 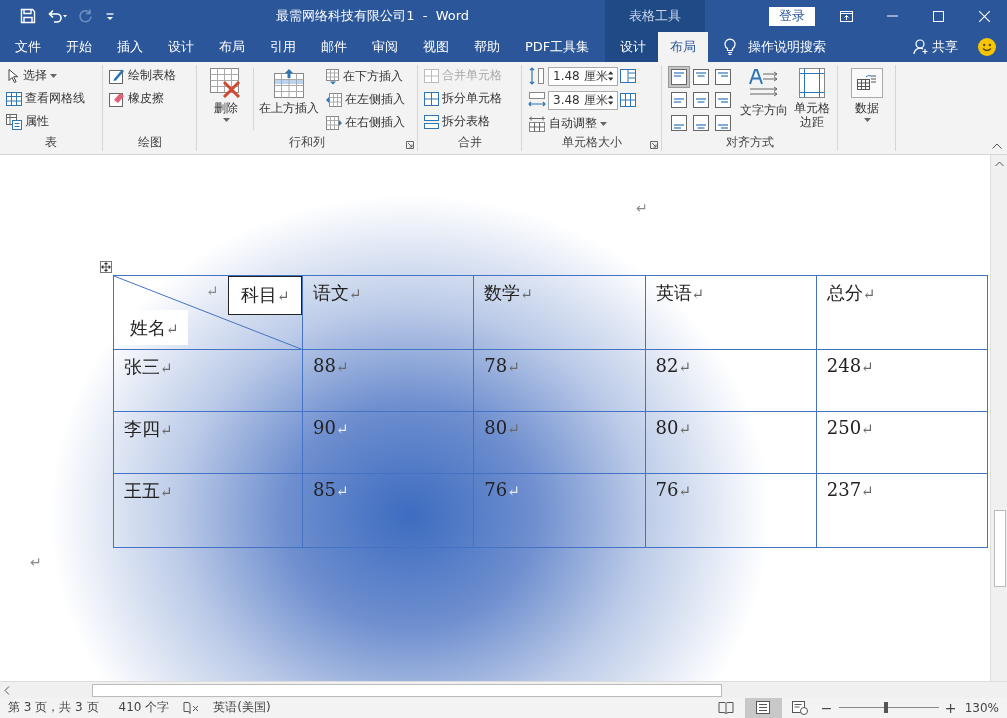 What do you see at coordinates (537, 76) in the screenshot?
I see `row-height-icon` at bounding box center [537, 76].